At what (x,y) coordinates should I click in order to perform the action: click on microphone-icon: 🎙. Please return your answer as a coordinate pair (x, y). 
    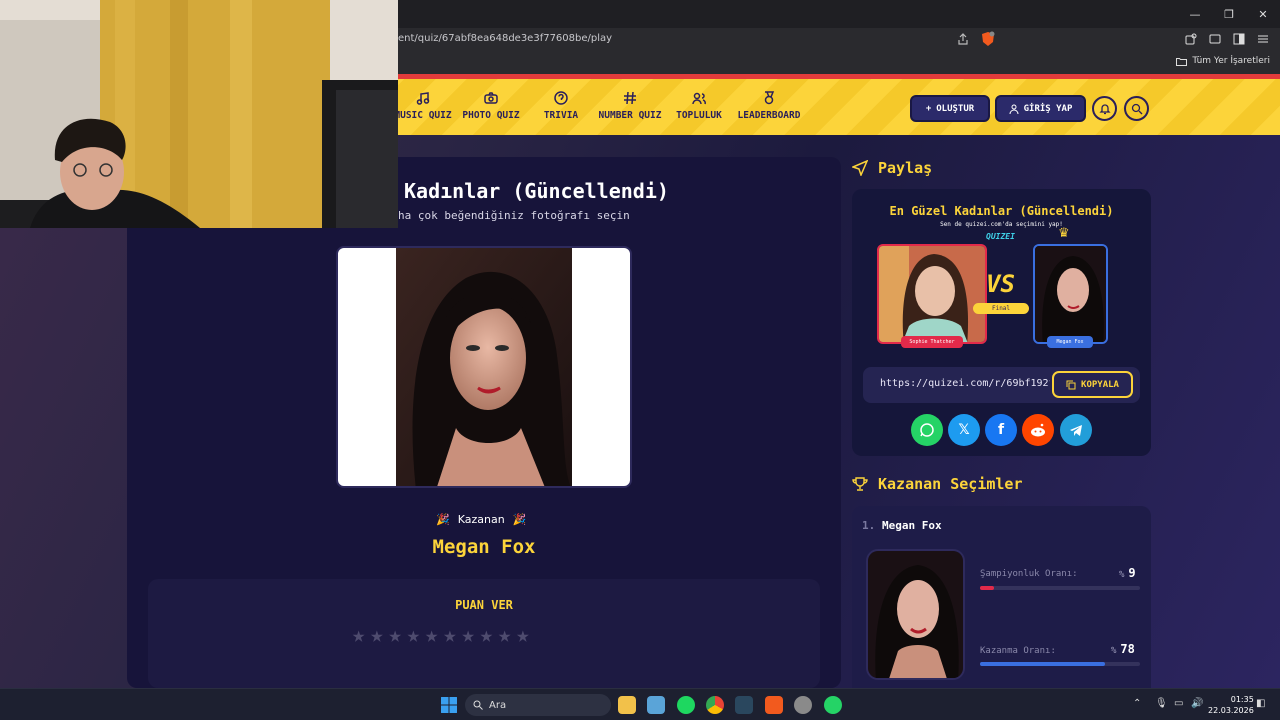
    Looking at the image, I should click on (1161, 703).